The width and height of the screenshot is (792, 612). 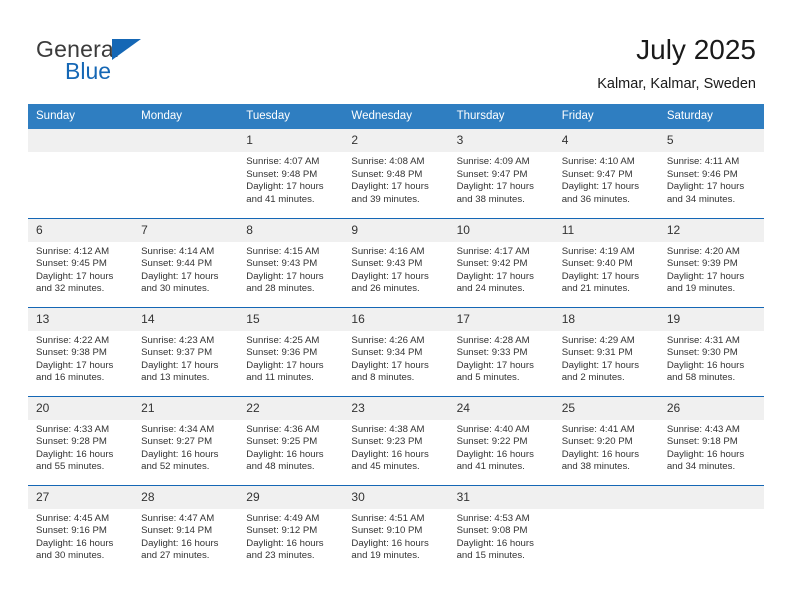 What do you see at coordinates (701, 378) in the screenshot?
I see `day-daylight-text: and 58 minutes.` at bounding box center [701, 378].